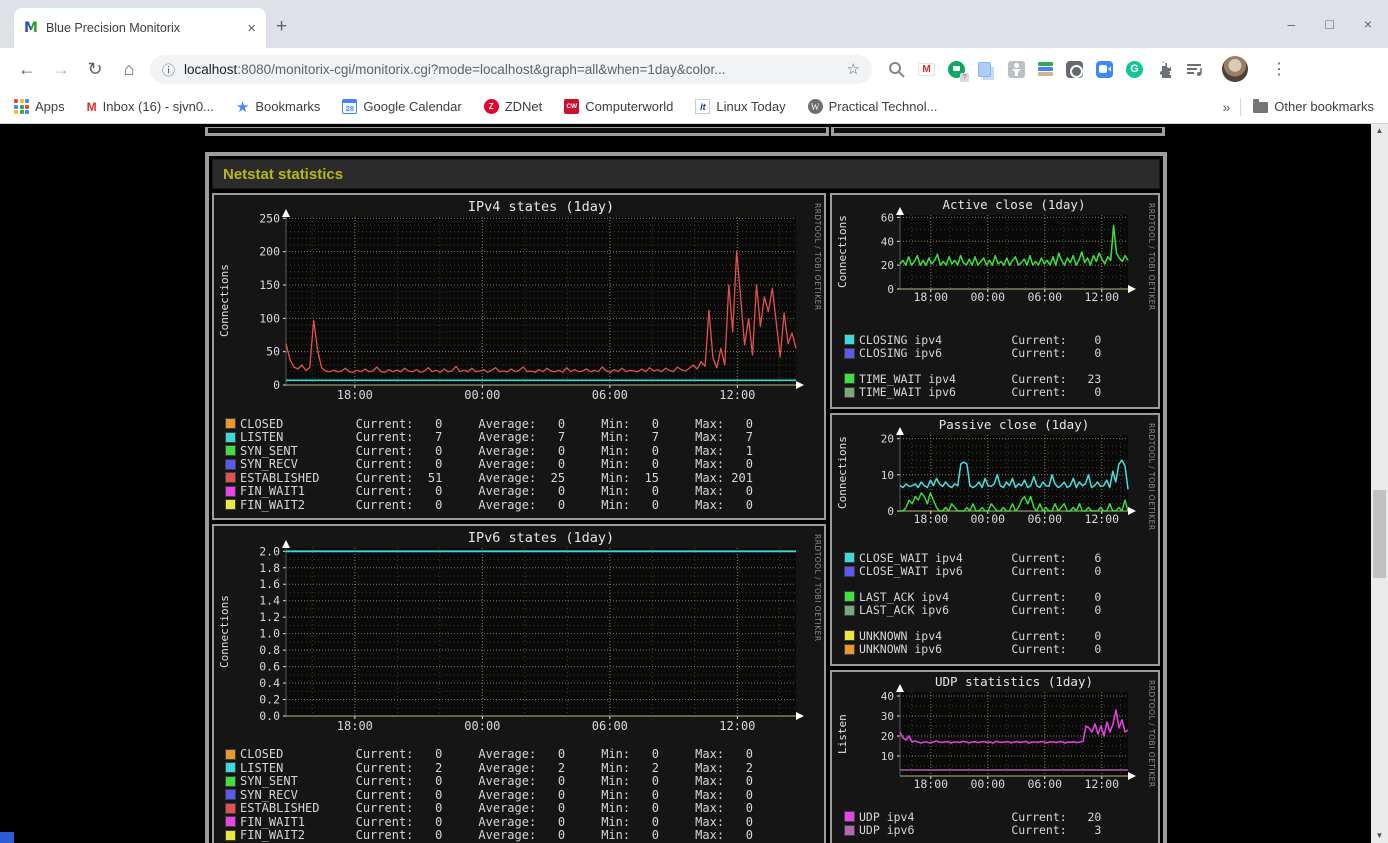 This screenshot has height=843, width=1388. Describe the element at coordinates (1104, 69) in the screenshot. I see `zoom-extension-icon` at that location.